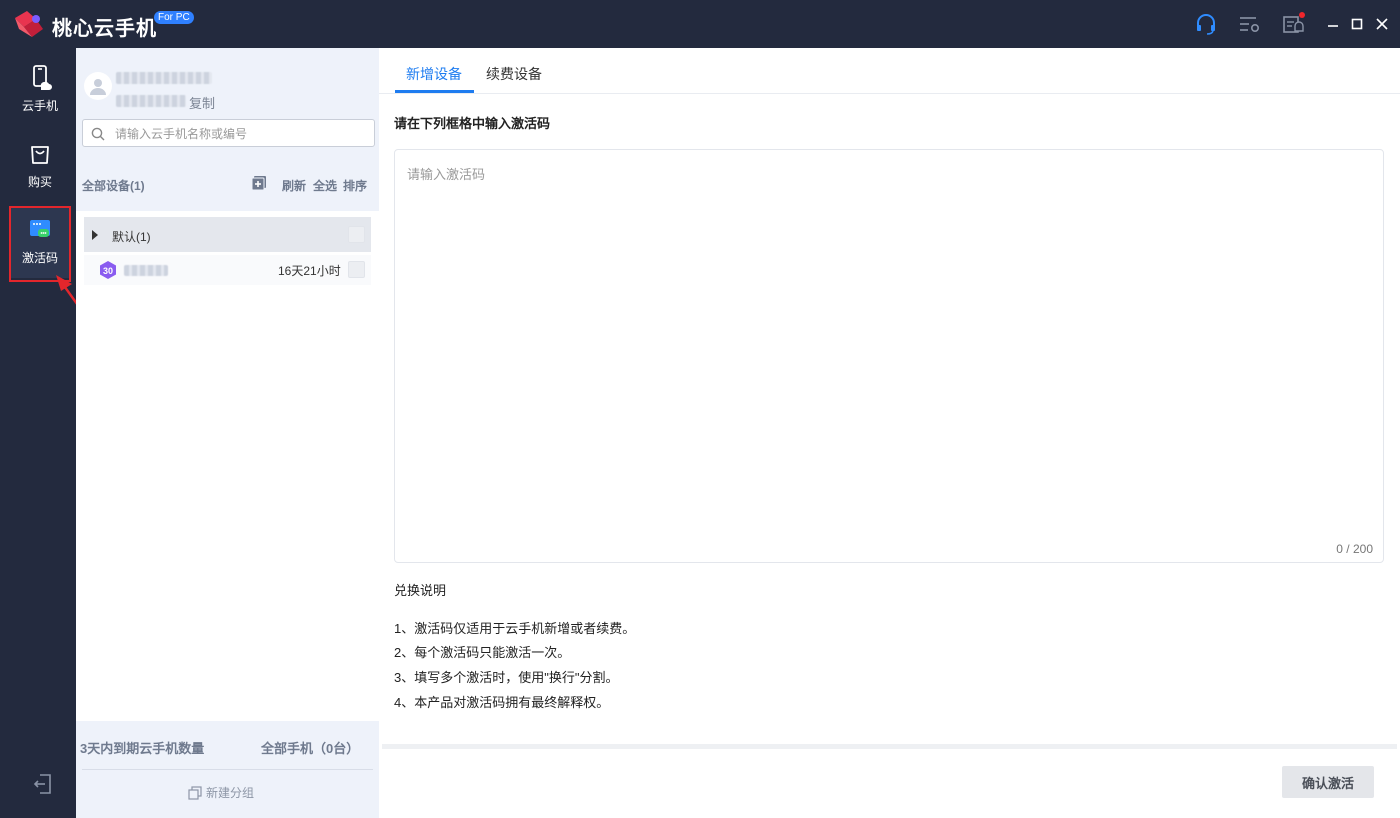 The image size is (1400, 818). I want to click on logout-icon, so click(43, 784).